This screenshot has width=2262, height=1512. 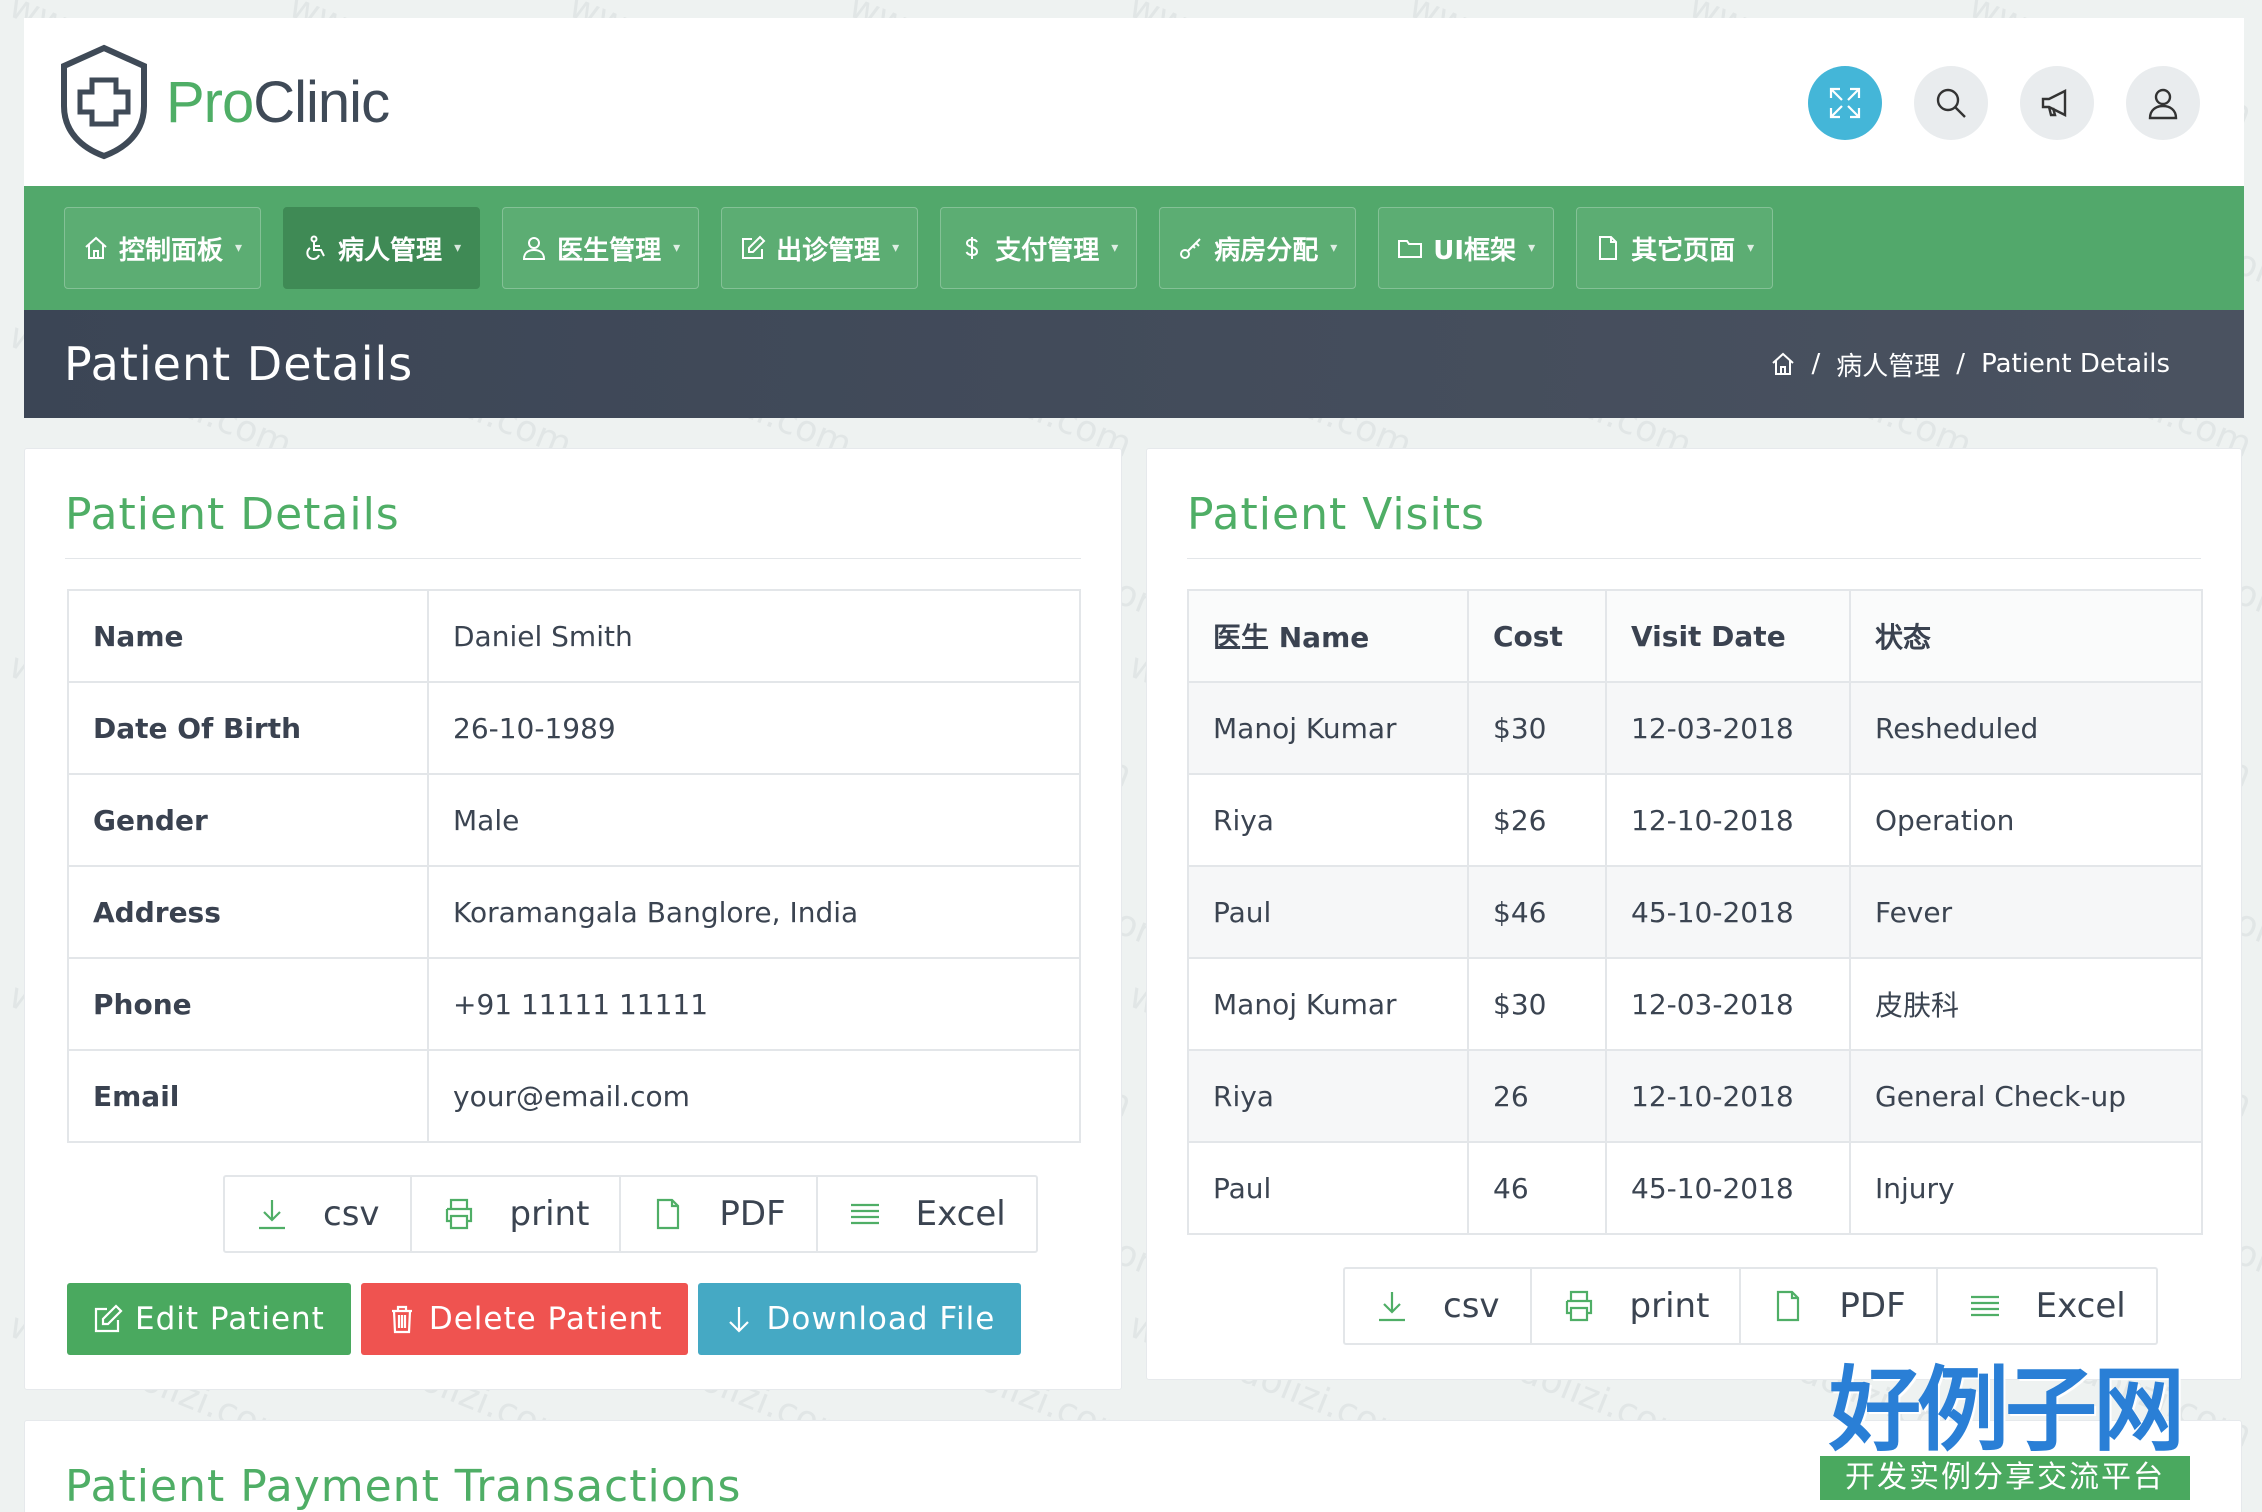 I want to click on logo: ProClinic, so click(x=223, y=102).